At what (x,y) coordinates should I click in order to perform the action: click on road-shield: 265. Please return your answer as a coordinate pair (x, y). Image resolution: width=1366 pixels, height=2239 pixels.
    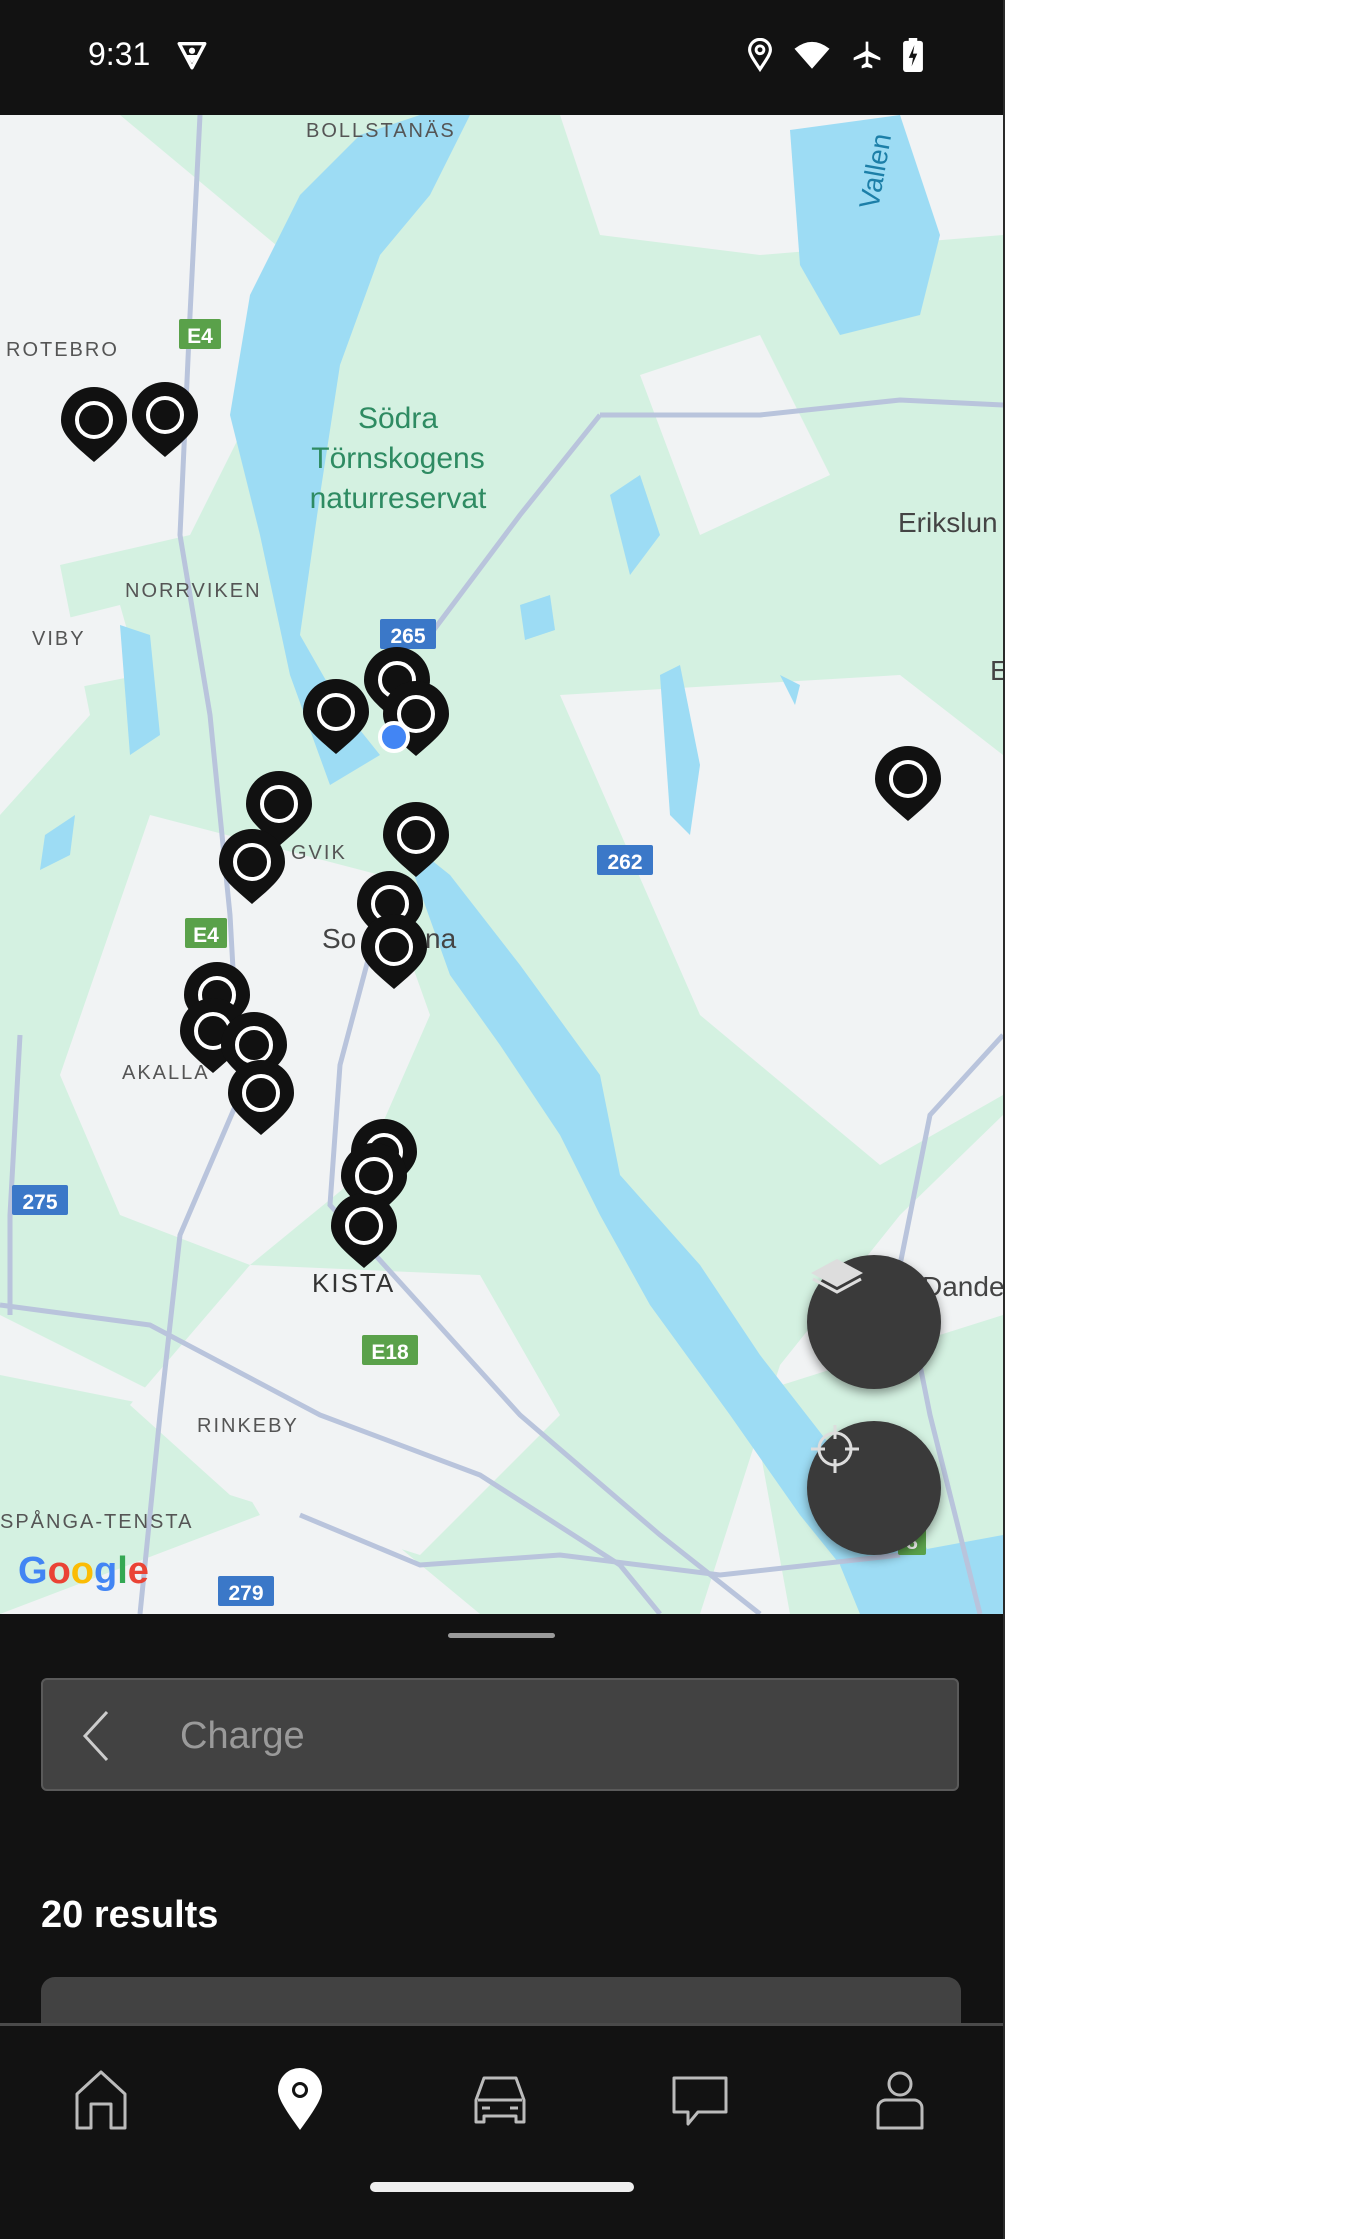
    Looking at the image, I should click on (408, 634).